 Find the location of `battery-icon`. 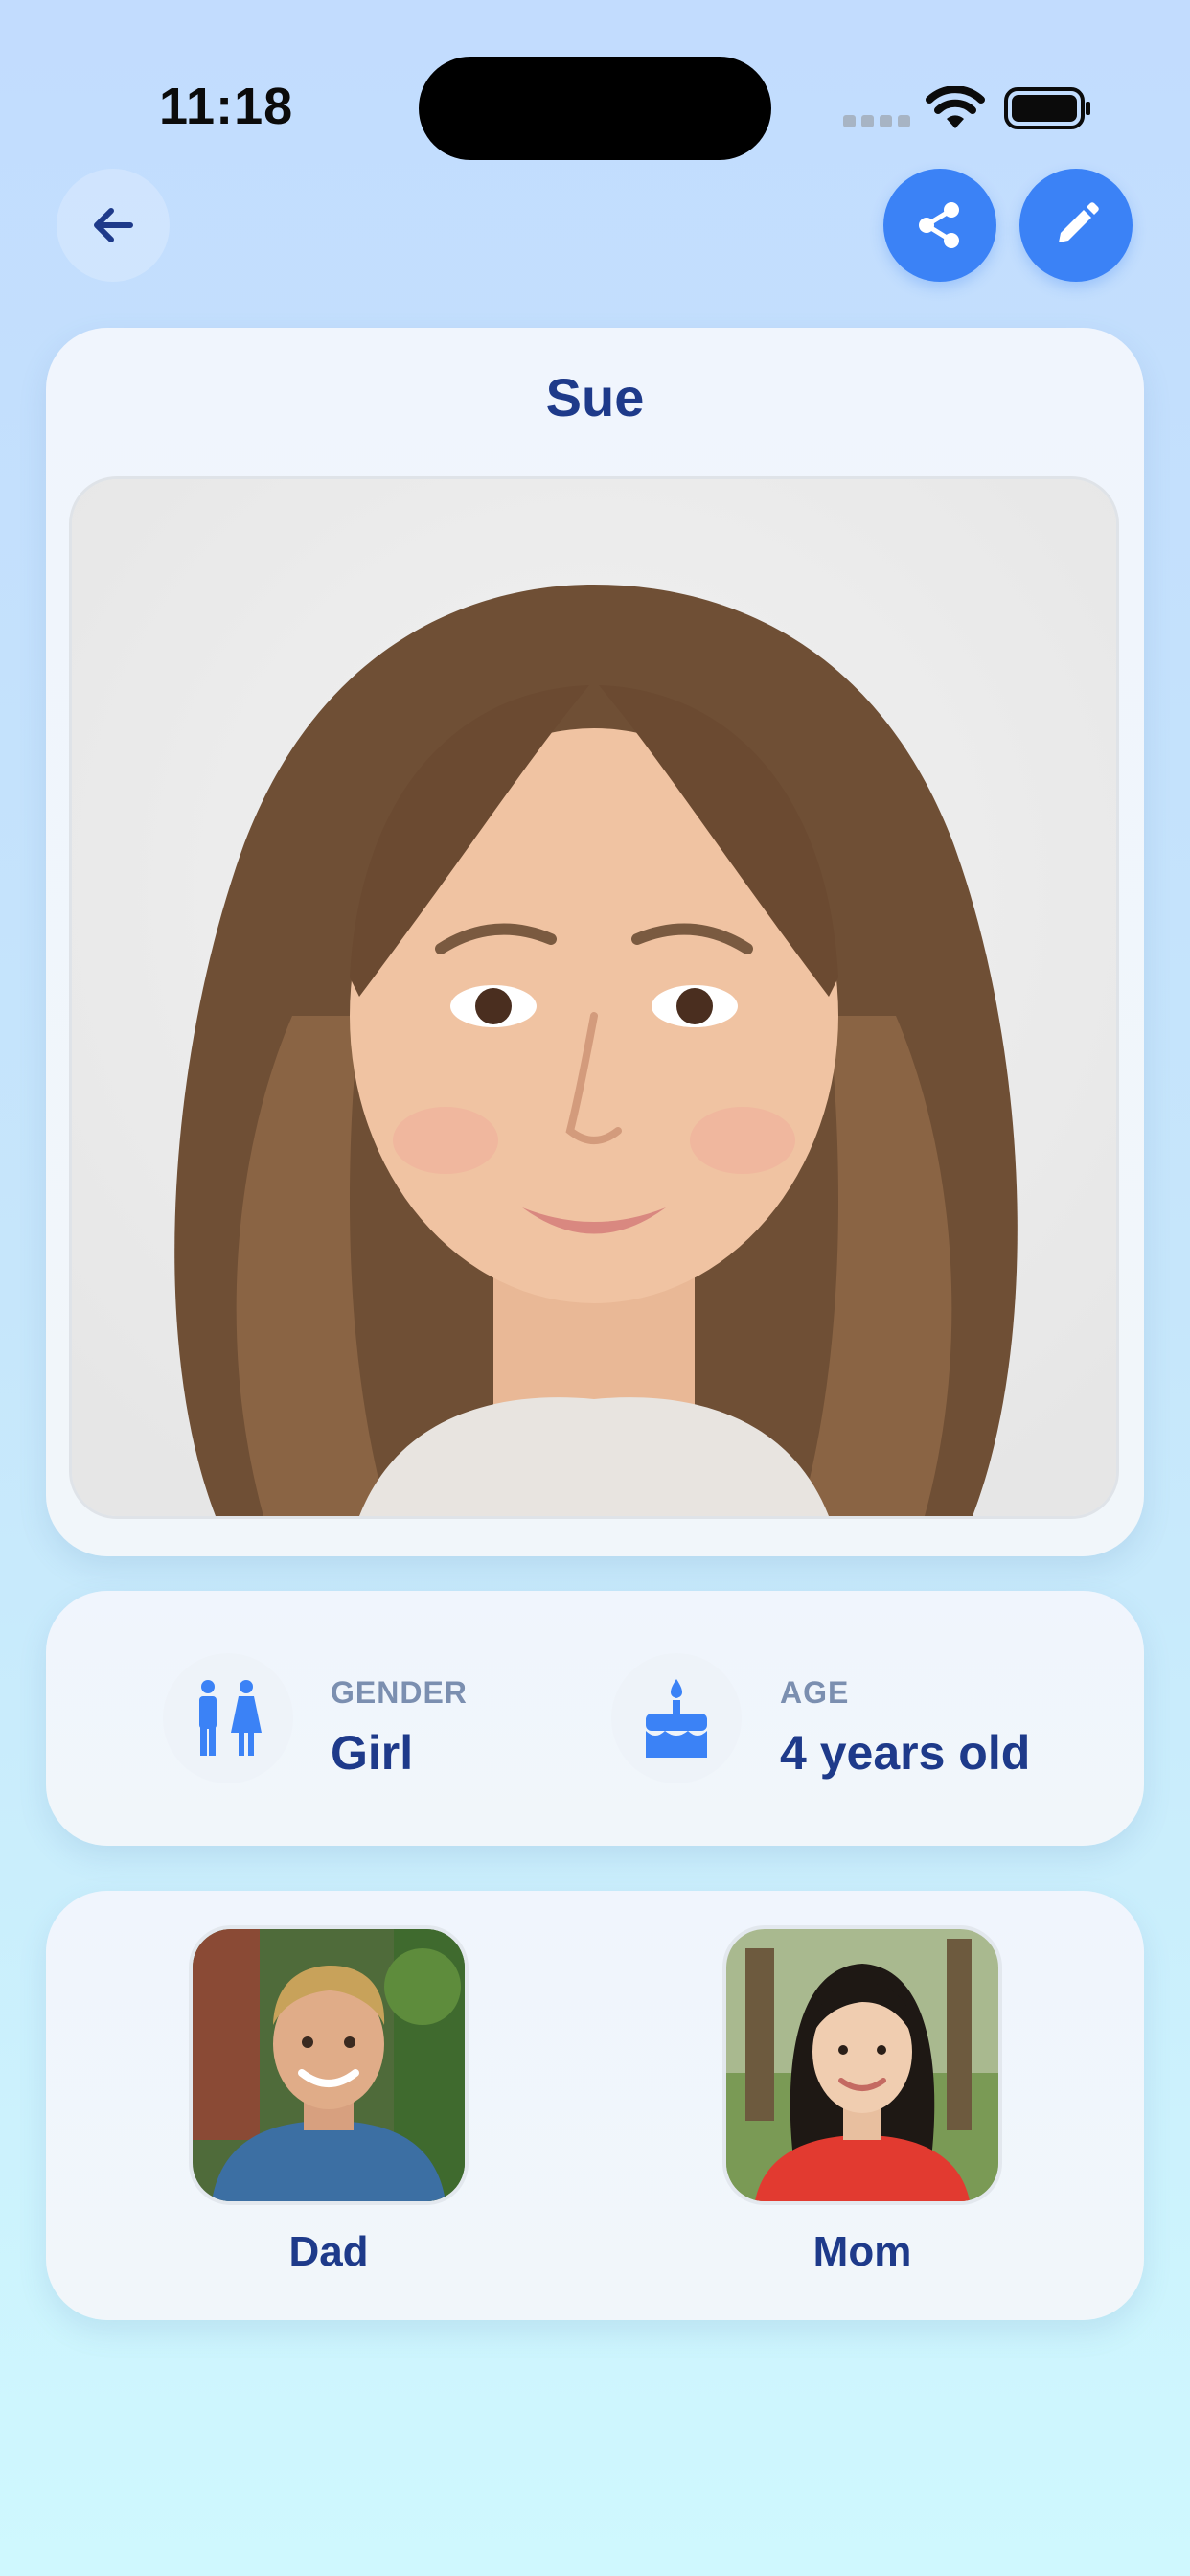

battery-icon is located at coordinates (1047, 108).